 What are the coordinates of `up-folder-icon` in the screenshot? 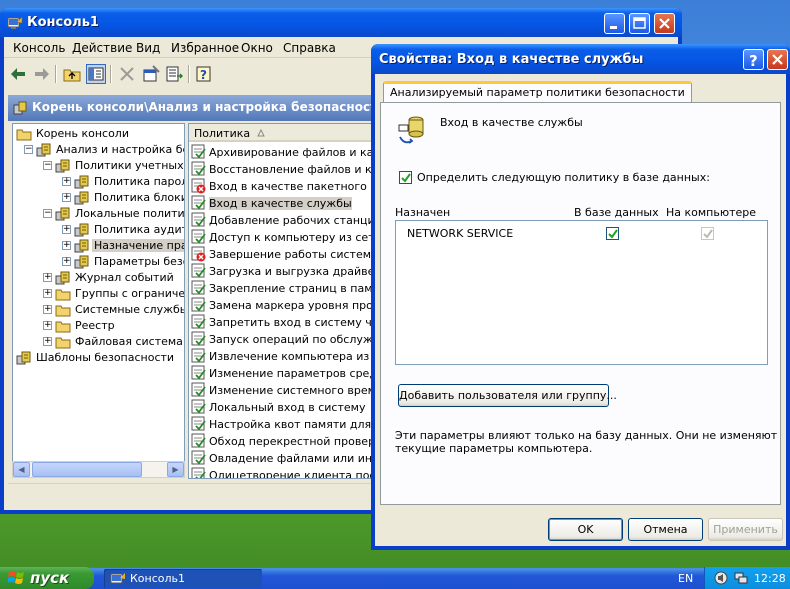 It's located at (72, 74).